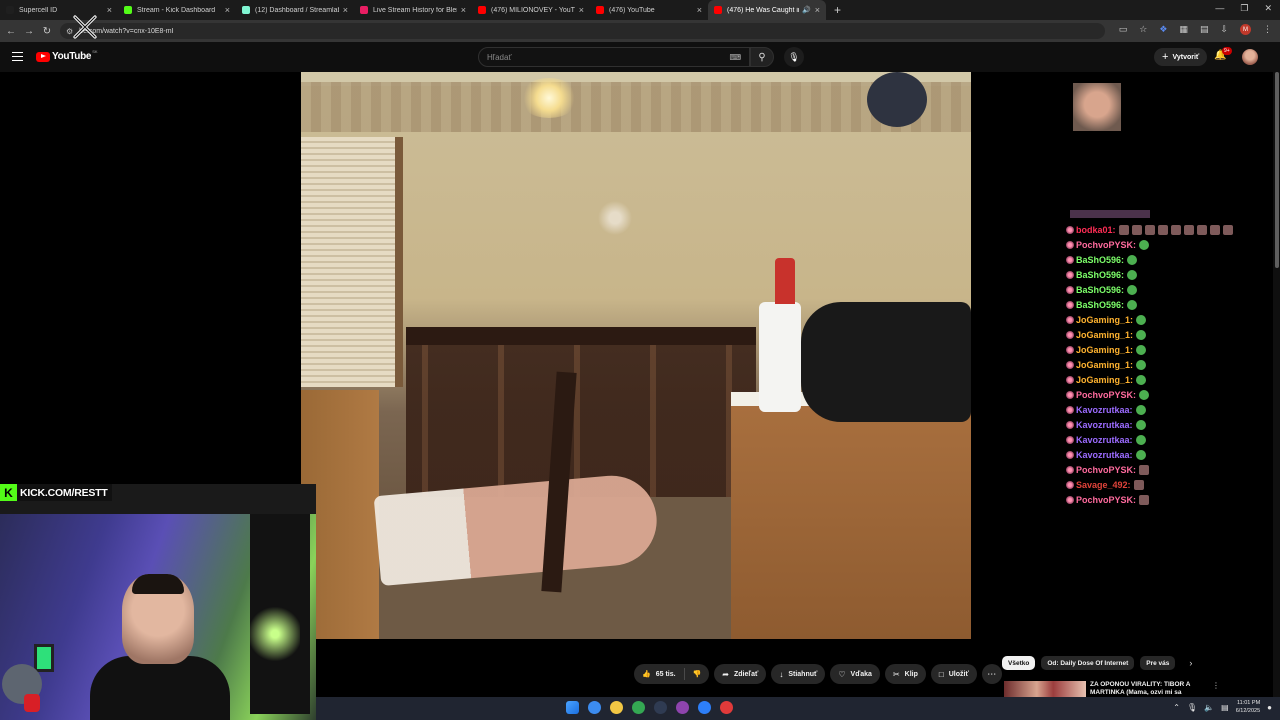 The width and height of the screenshot is (1280, 720). What do you see at coordinates (649, 10) in the screenshot?
I see `browser-tab: (476) YouTube ×` at bounding box center [649, 10].